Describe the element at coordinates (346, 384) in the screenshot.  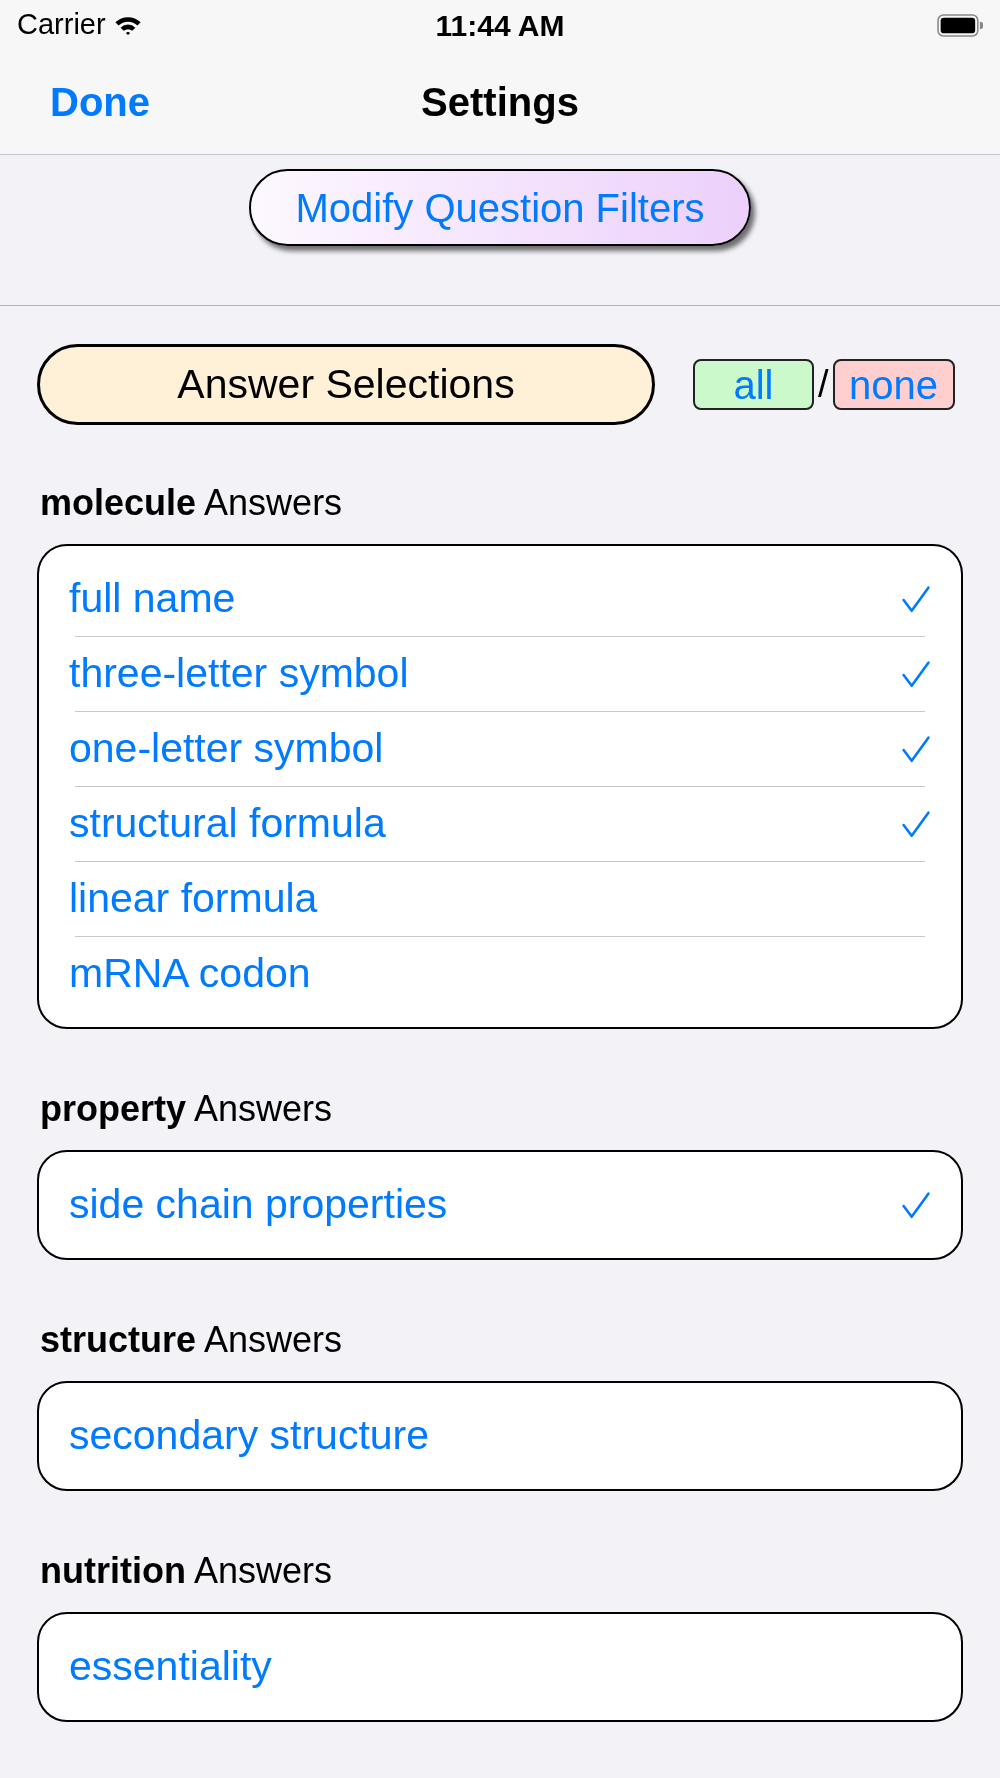
I see `answer-selections-button: Answer Selections` at that location.